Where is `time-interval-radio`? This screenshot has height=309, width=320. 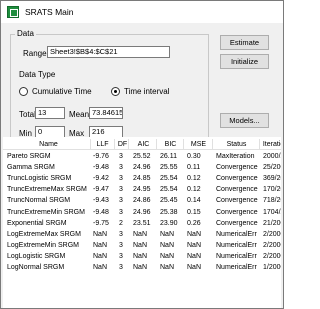 time-interval-radio is located at coordinates (115, 91).